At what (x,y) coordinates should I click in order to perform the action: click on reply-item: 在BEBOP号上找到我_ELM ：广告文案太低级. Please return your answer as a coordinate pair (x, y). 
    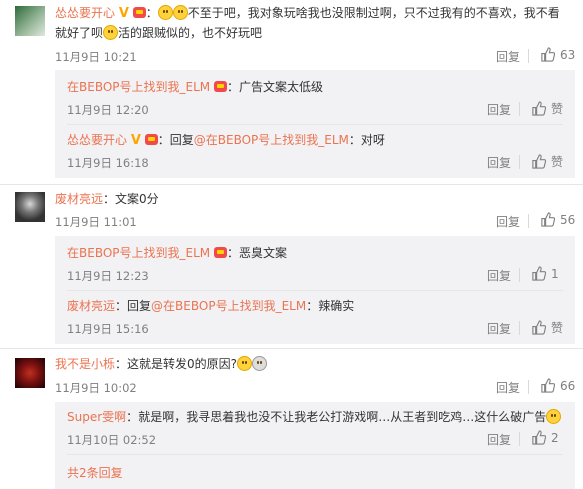
    Looking at the image, I should click on (195, 87).